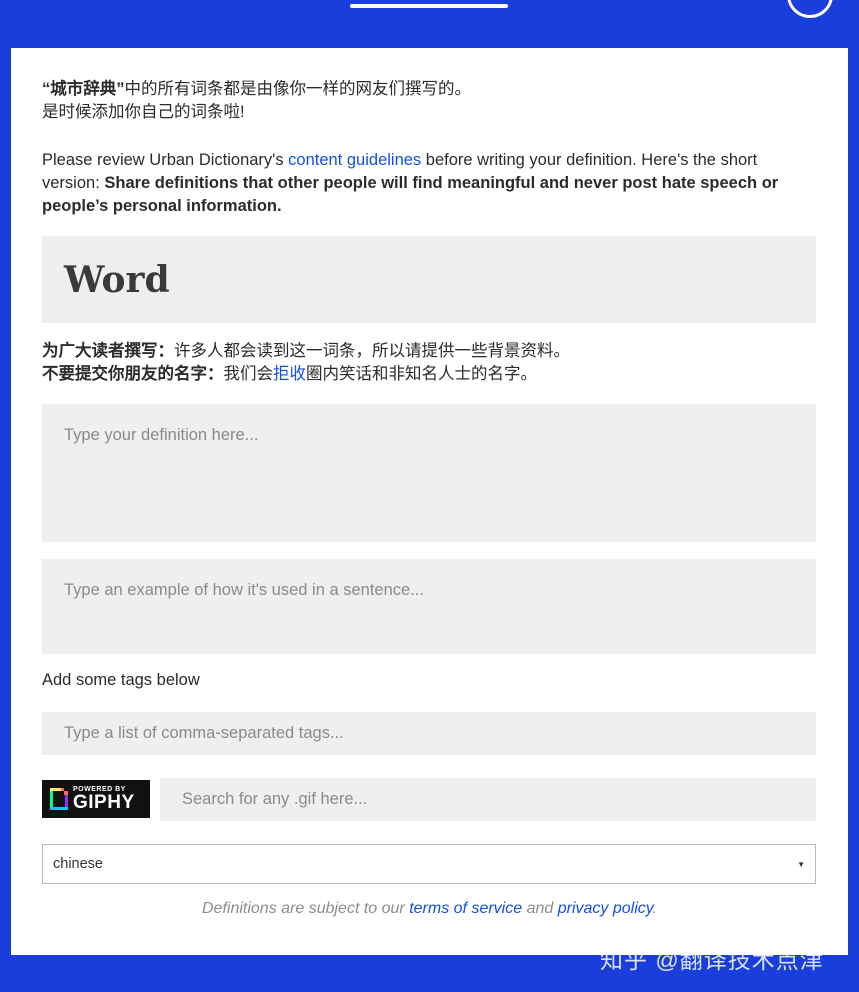 This screenshot has height=992, width=859. Describe the element at coordinates (121, 680) in the screenshot. I see `tags-label: Add some tags below` at that location.